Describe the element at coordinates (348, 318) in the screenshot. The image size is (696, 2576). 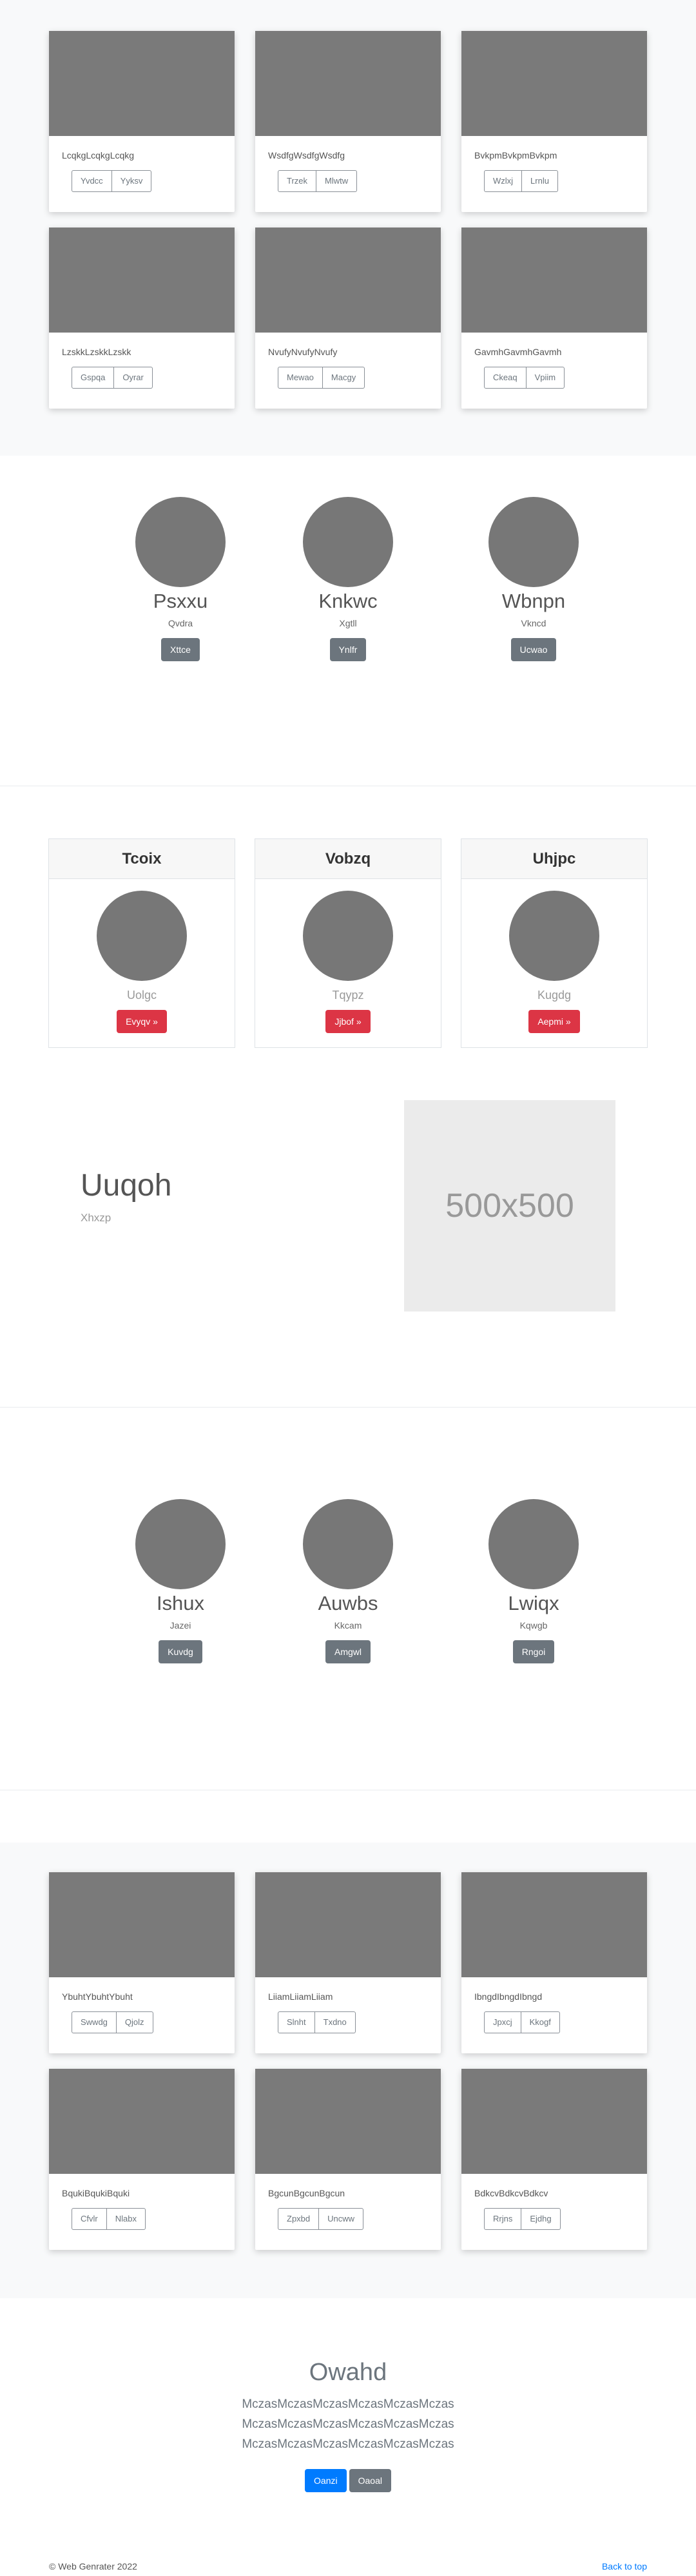
I see `album-card: NvufyNvufyNvufy Mewao Macgy` at that location.